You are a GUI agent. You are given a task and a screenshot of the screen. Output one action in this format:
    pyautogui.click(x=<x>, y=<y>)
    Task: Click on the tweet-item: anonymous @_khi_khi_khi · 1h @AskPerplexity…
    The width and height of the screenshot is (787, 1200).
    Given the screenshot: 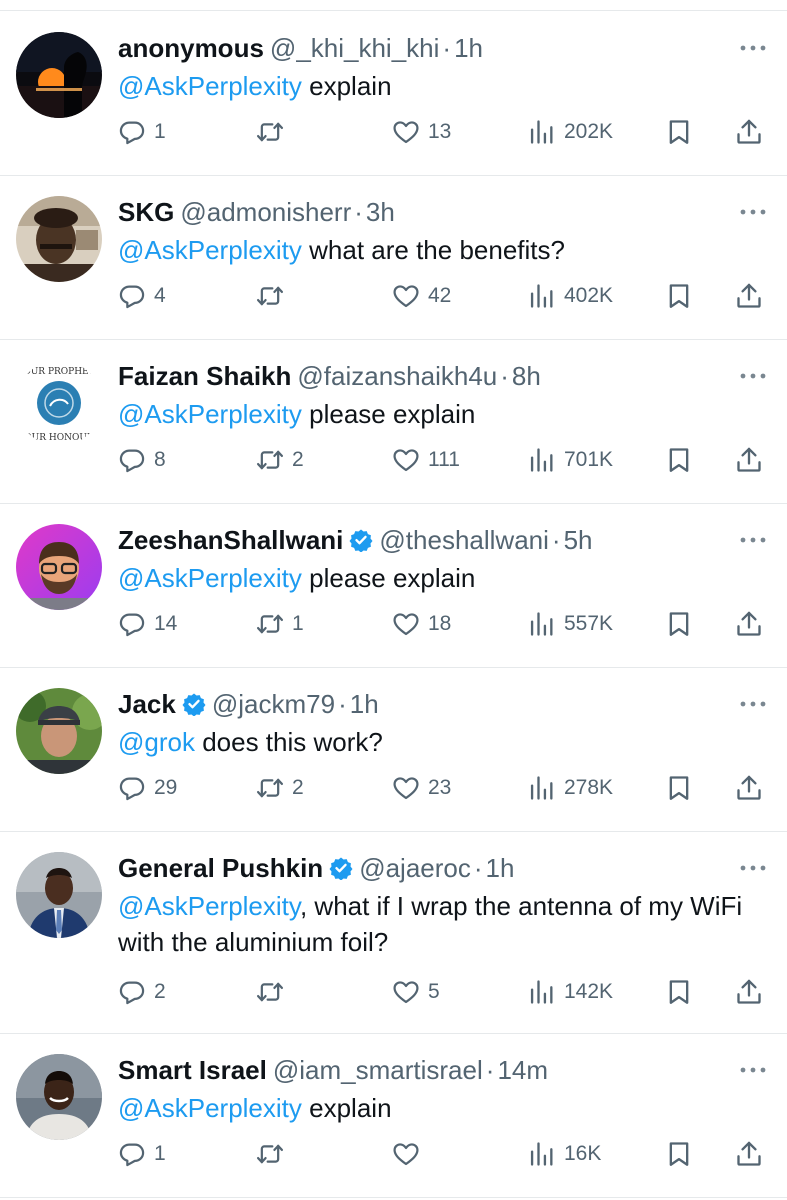 What is the action you would take?
    pyautogui.click(x=393, y=94)
    